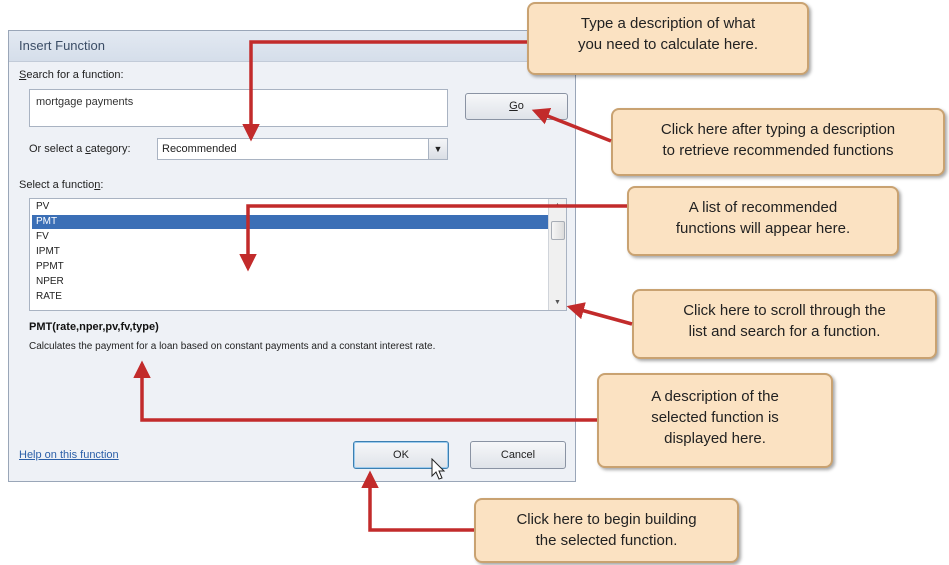 This screenshot has width=949, height=565. Describe the element at coordinates (433, 238) in the screenshot. I see `arrow-list` at that location.